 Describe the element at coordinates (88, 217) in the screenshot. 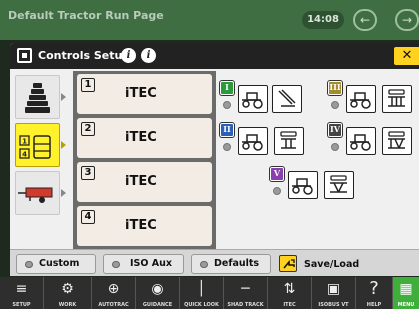

I see `slot-number: 4` at that location.